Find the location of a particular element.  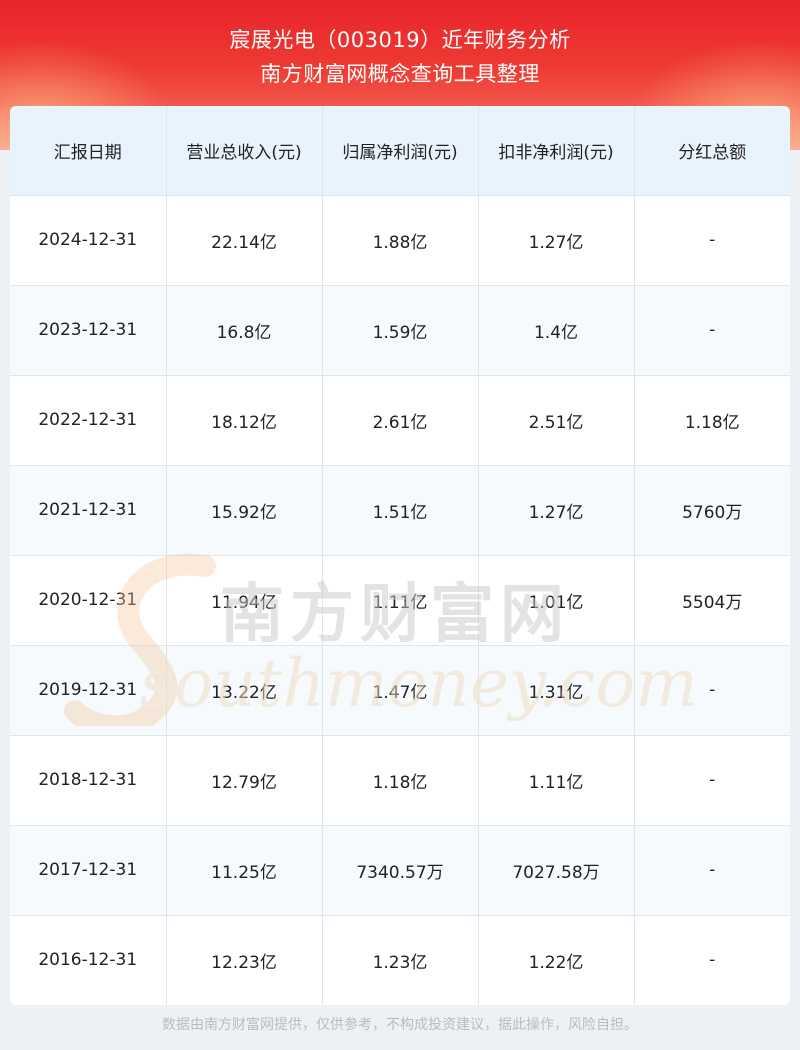

cell-net-profit: 1.47亿 is located at coordinates (400, 690).